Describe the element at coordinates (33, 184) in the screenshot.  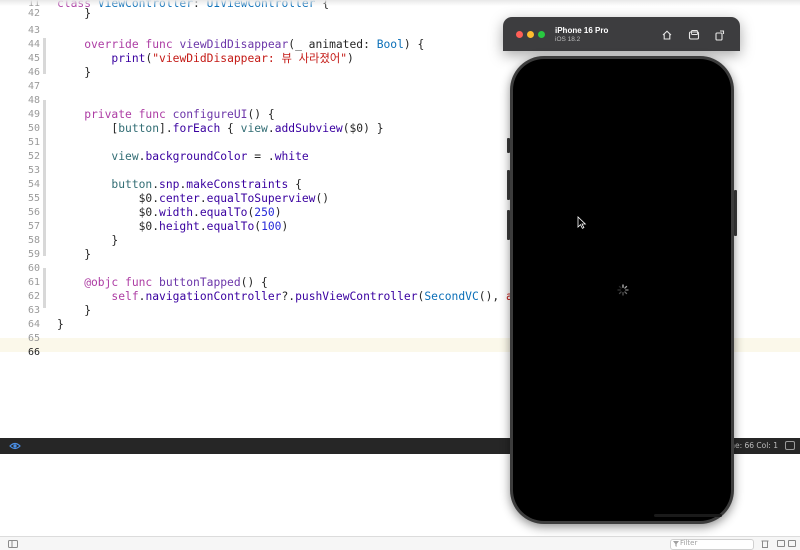
I see `line-number: 54` at that location.